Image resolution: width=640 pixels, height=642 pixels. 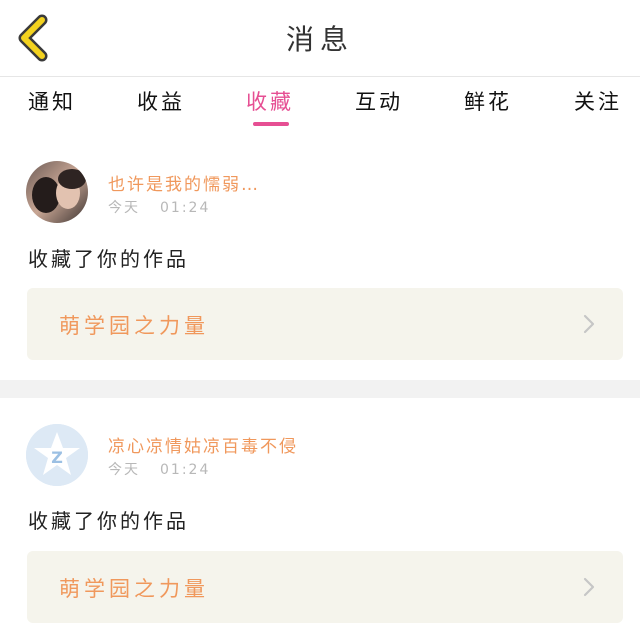 I want to click on tab-earnings: 收益, so click(x=161, y=101).